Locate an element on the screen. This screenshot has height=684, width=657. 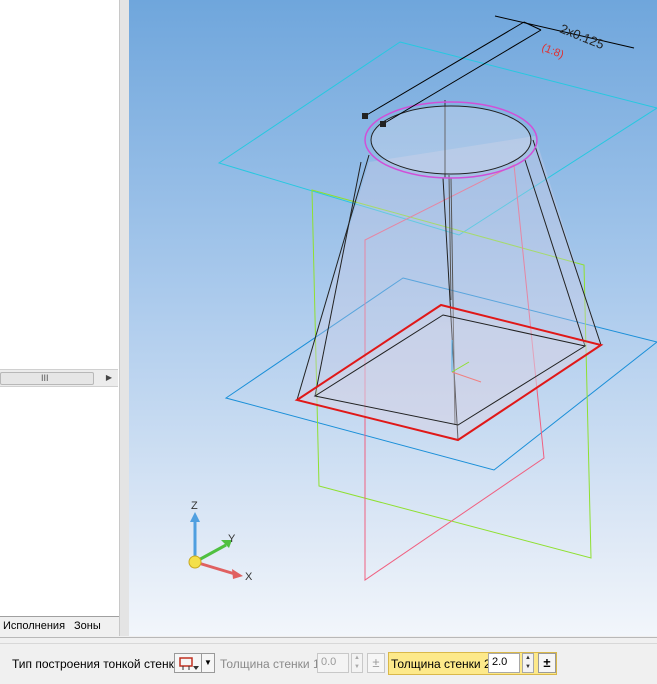
origin-icon is located at coordinates (195, 562).